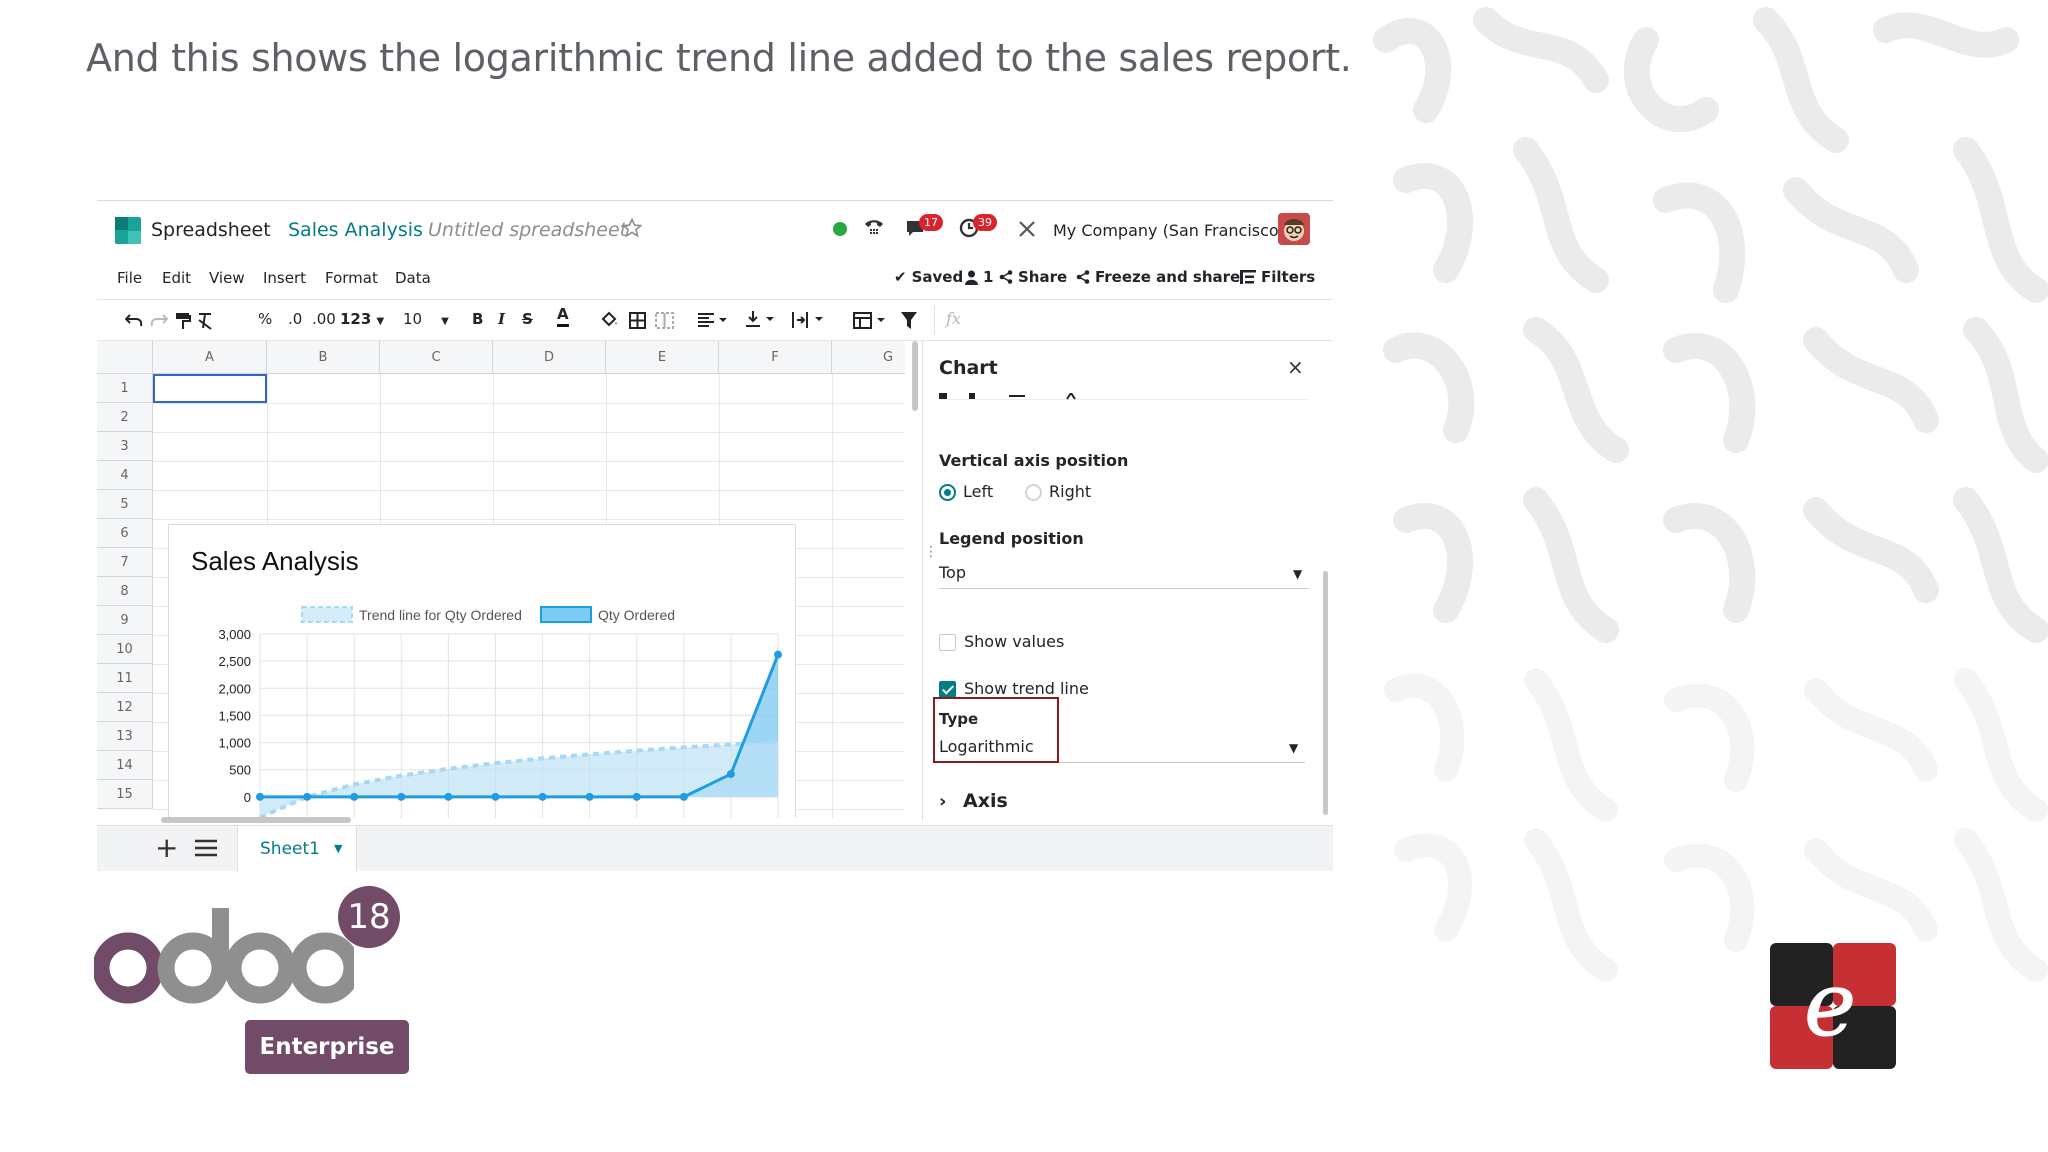 This screenshot has height=1152, width=2048. I want to click on qty-data-point, so click(307, 796).